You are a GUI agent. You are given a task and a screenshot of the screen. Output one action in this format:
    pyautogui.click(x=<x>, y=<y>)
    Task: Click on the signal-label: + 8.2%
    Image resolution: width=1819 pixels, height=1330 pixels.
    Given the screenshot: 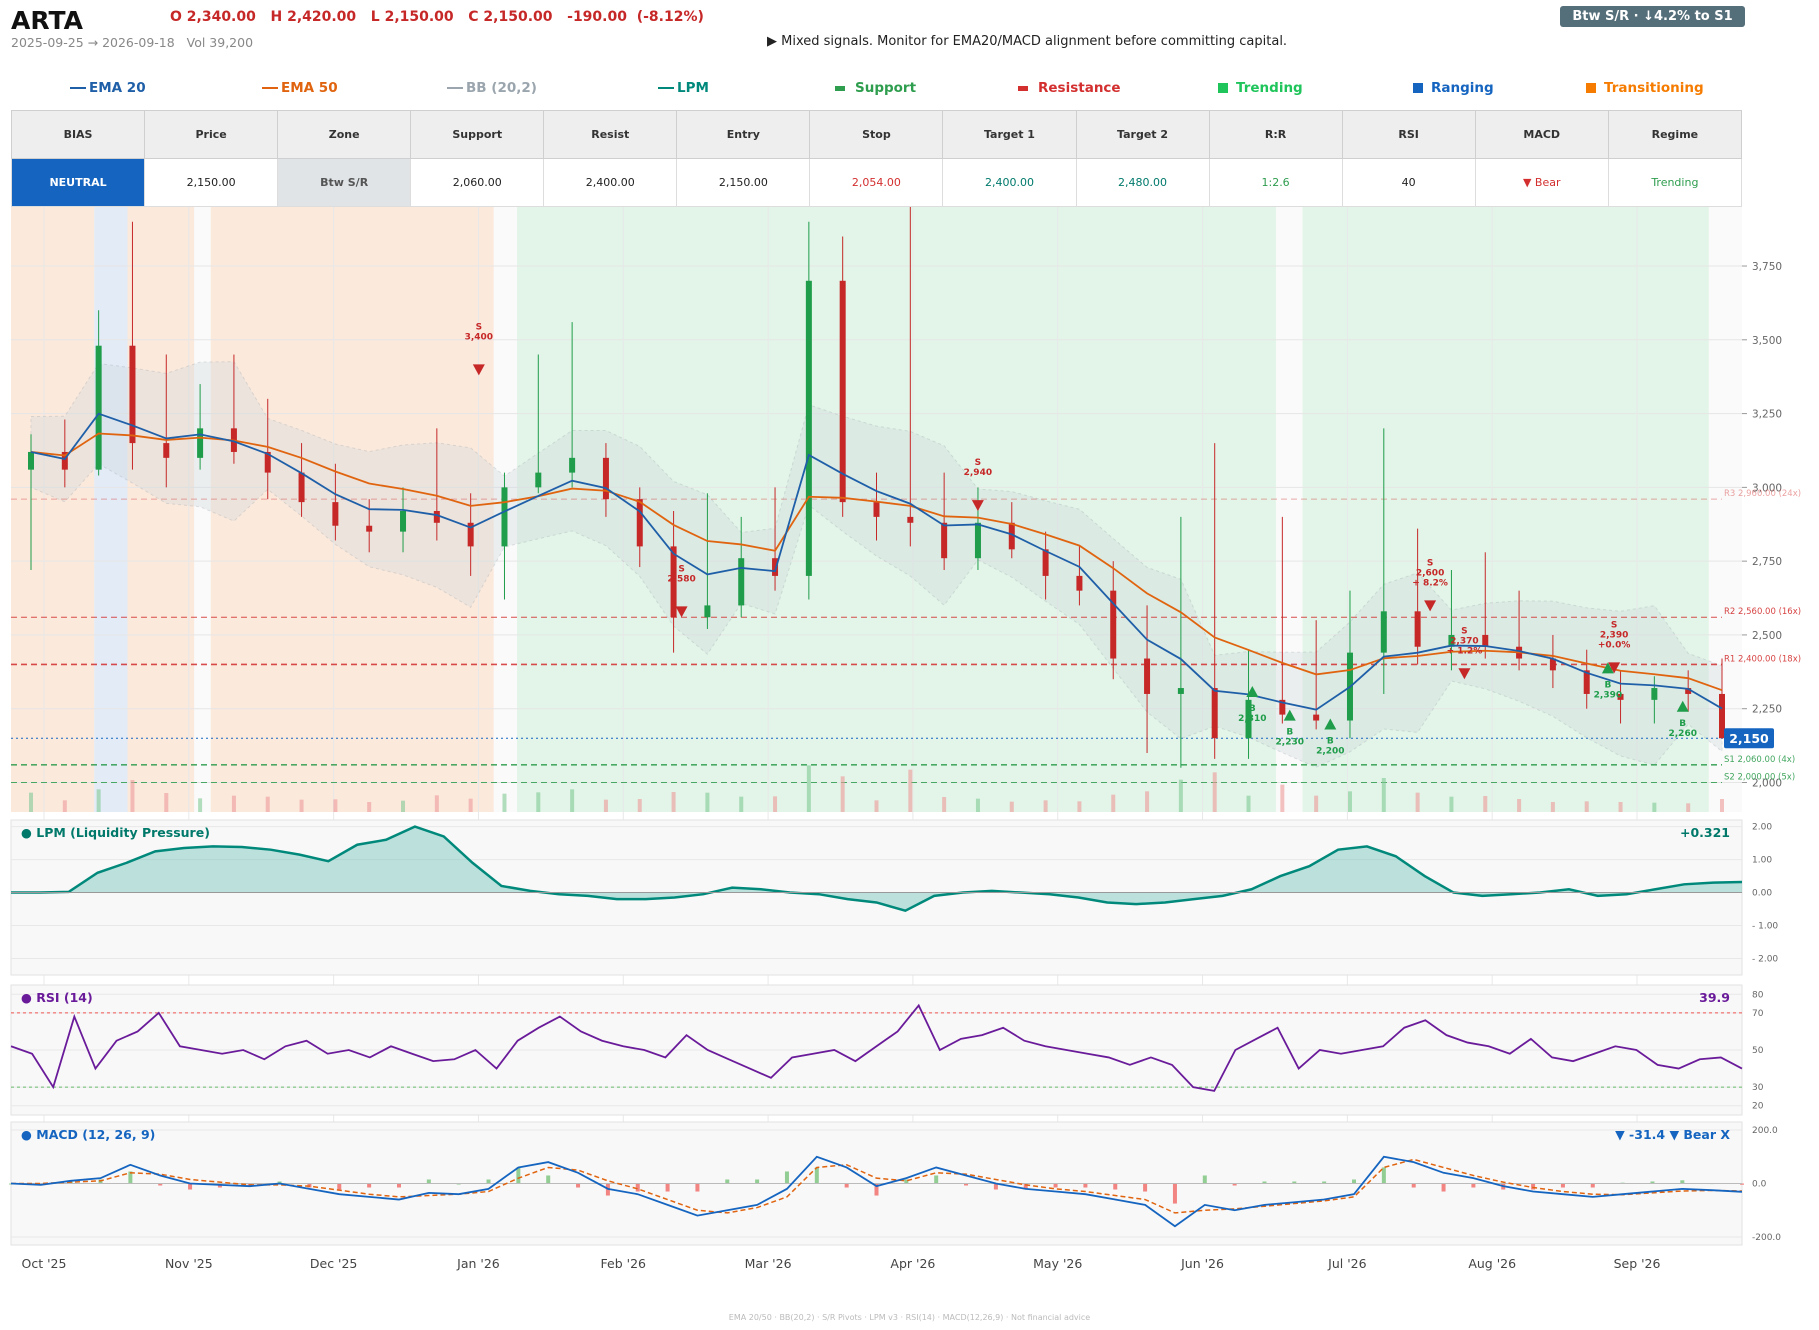 What is the action you would take?
    pyautogui.click(x=1430, y=583)
    